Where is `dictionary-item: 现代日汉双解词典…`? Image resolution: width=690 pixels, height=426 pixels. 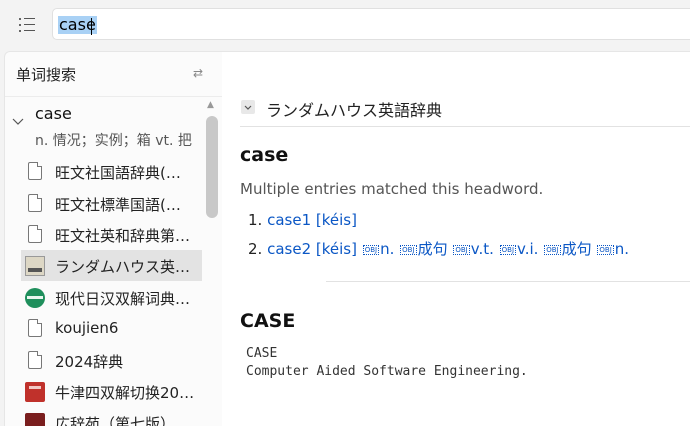
dictionary-item: 现代日汉双解词典… is located at coordinates (112, 297).